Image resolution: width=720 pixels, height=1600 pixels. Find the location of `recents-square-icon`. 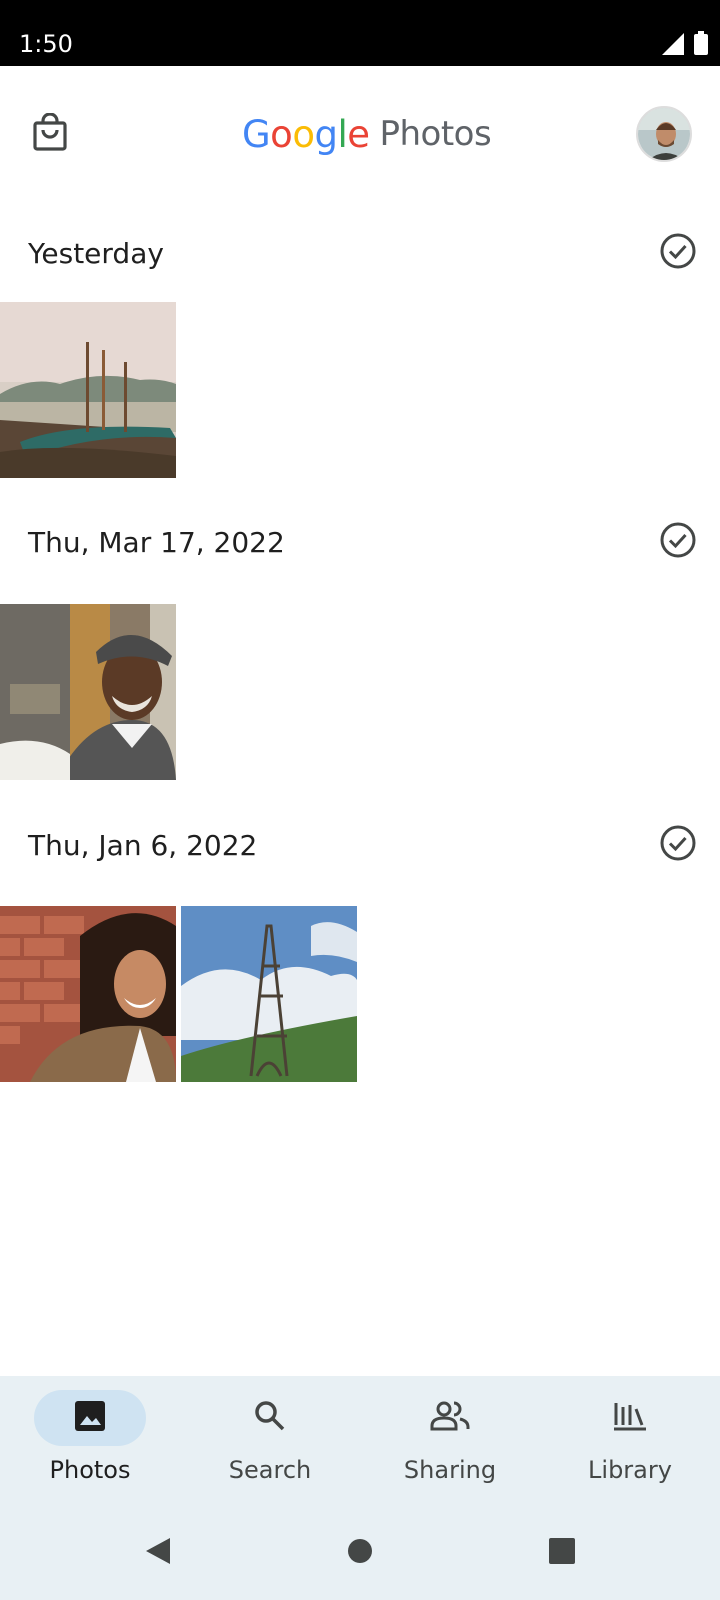

recents-square-icon is located at coordinates (562, 1553).